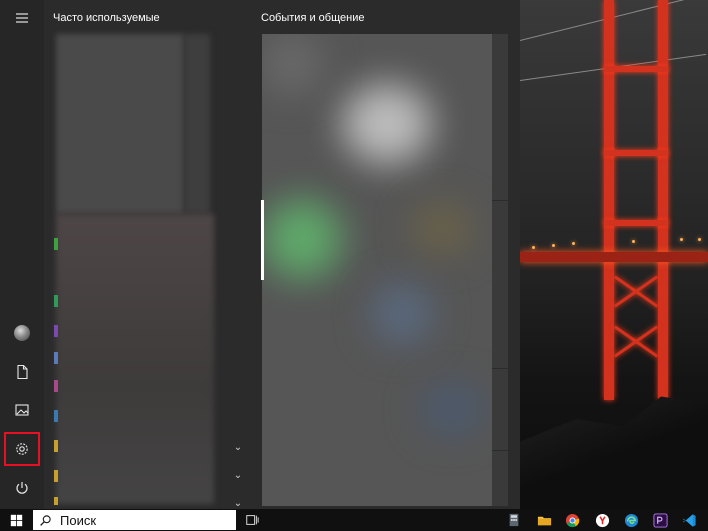 The width and height of the screenshot is (708, 531). I want to click on windows-logo-icon, so click(16, 520).